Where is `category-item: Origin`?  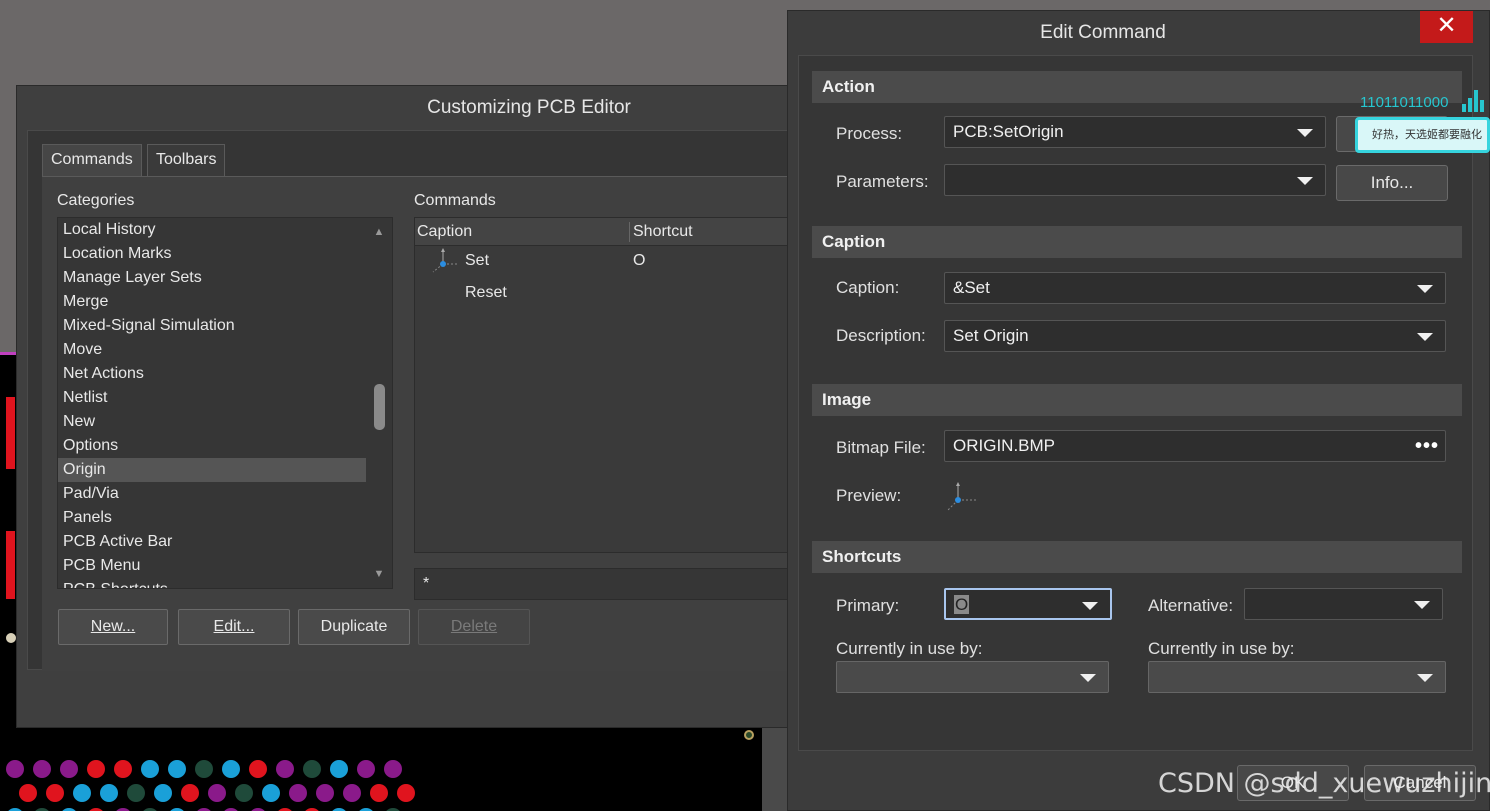
category-item: Origin is located at coordinates (213, 470).